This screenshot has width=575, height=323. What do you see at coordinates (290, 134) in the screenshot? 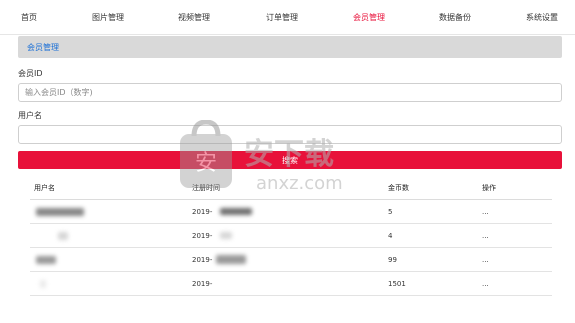
I see `username-input` at bounding box center [290, 134].